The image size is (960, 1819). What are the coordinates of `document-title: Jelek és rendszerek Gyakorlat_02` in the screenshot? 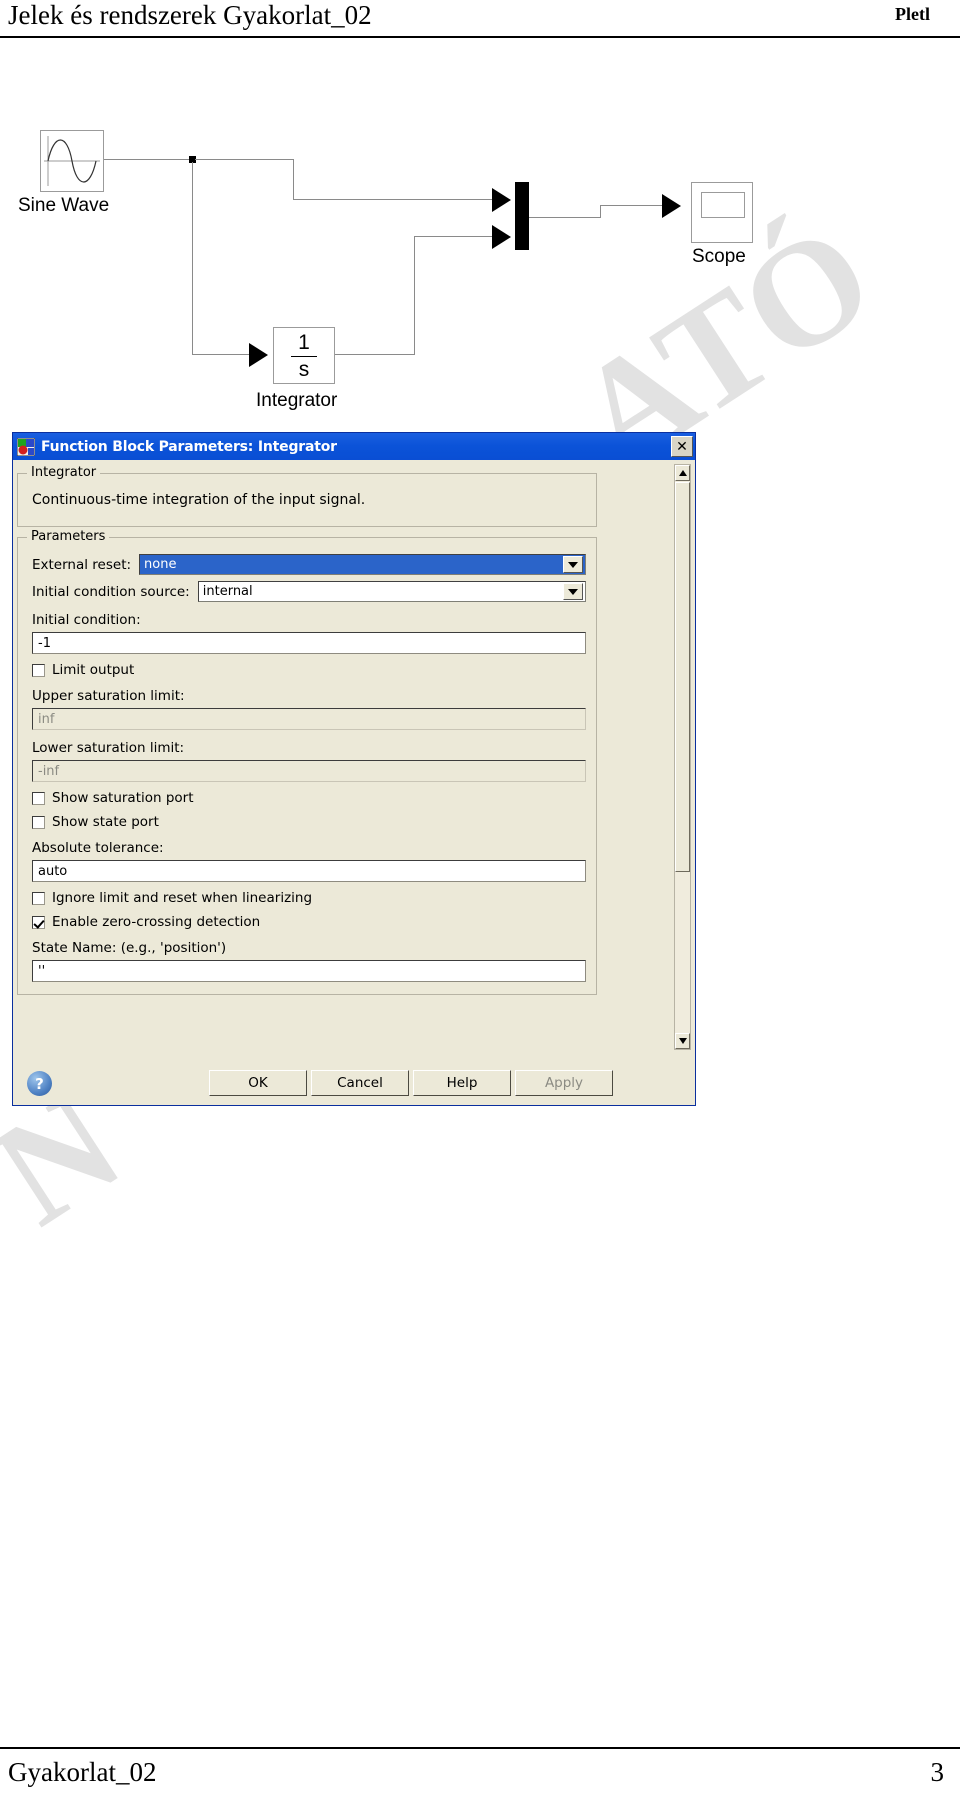 It's located at (190, 15).